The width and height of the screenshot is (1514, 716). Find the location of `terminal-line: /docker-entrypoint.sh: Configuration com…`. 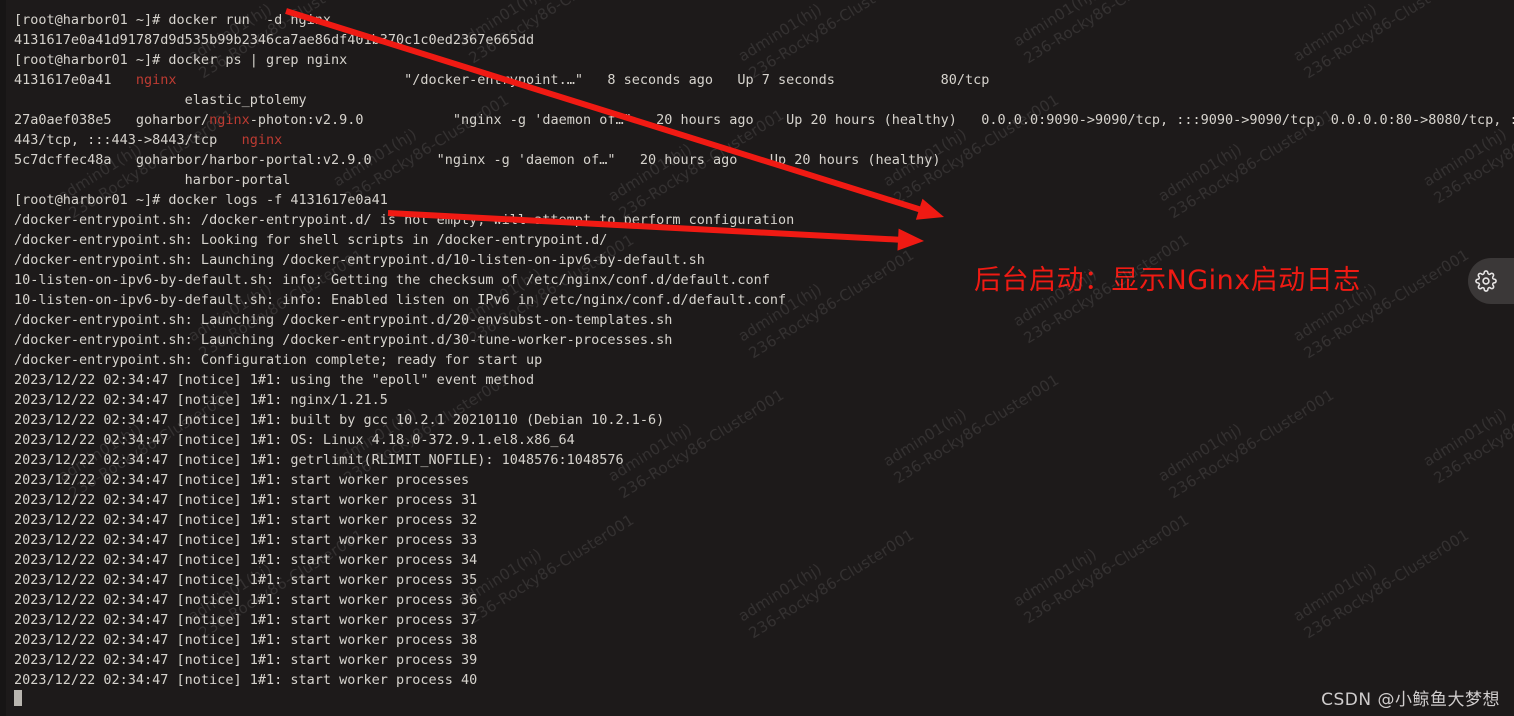

terminal-line: /docker-entrypoint.sh: Configuration com… is located at coordinates (278, 360).